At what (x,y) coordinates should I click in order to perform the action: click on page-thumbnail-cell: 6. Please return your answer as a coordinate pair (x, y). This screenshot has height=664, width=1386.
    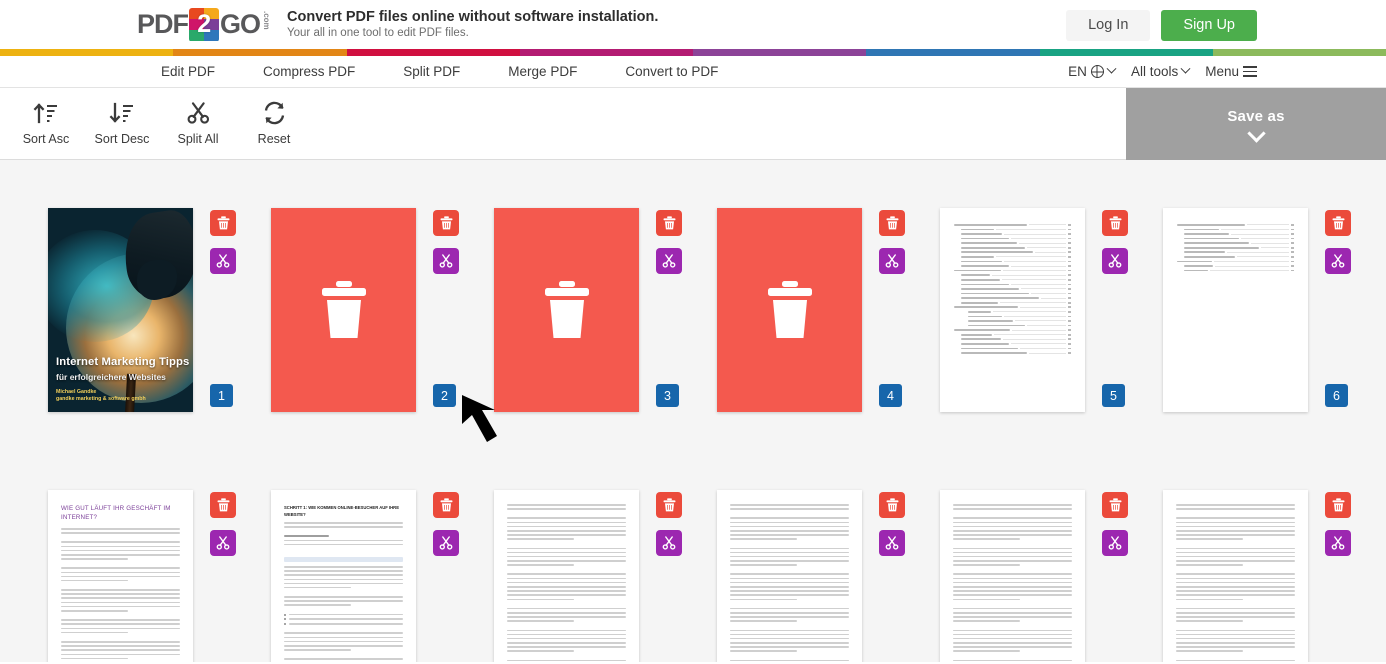
    Looking at the image, I should click on (1274, 310).